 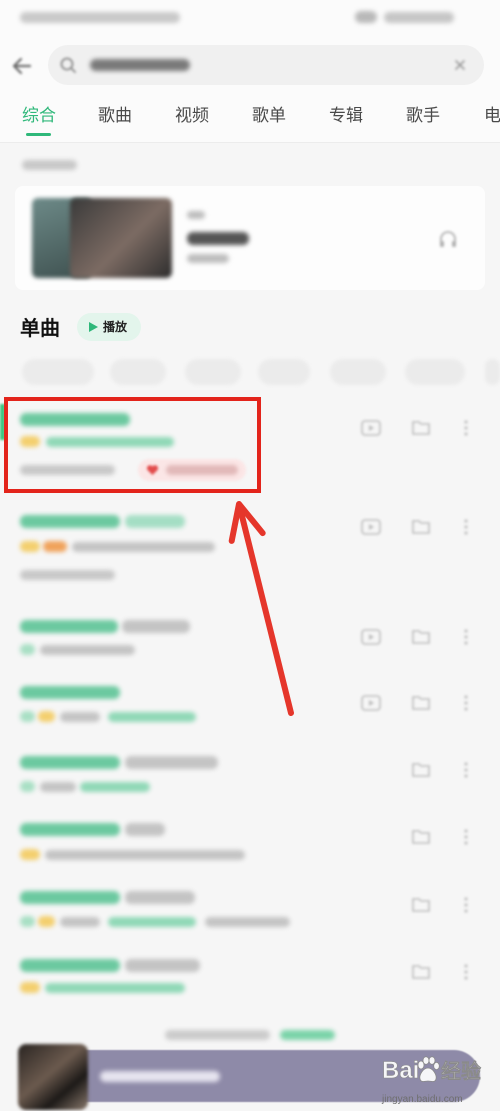 What do you see at coordinates (208, 258) in the screenshot?
I see `card-subtitle-blurred` at bounding box center [208, 258].